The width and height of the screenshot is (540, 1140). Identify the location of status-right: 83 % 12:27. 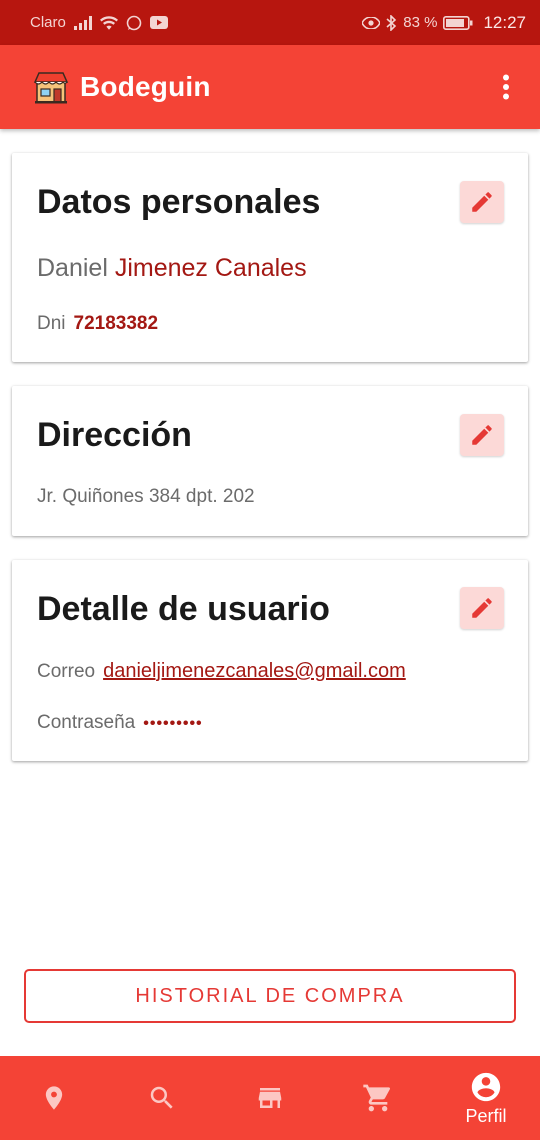
(444, 23).